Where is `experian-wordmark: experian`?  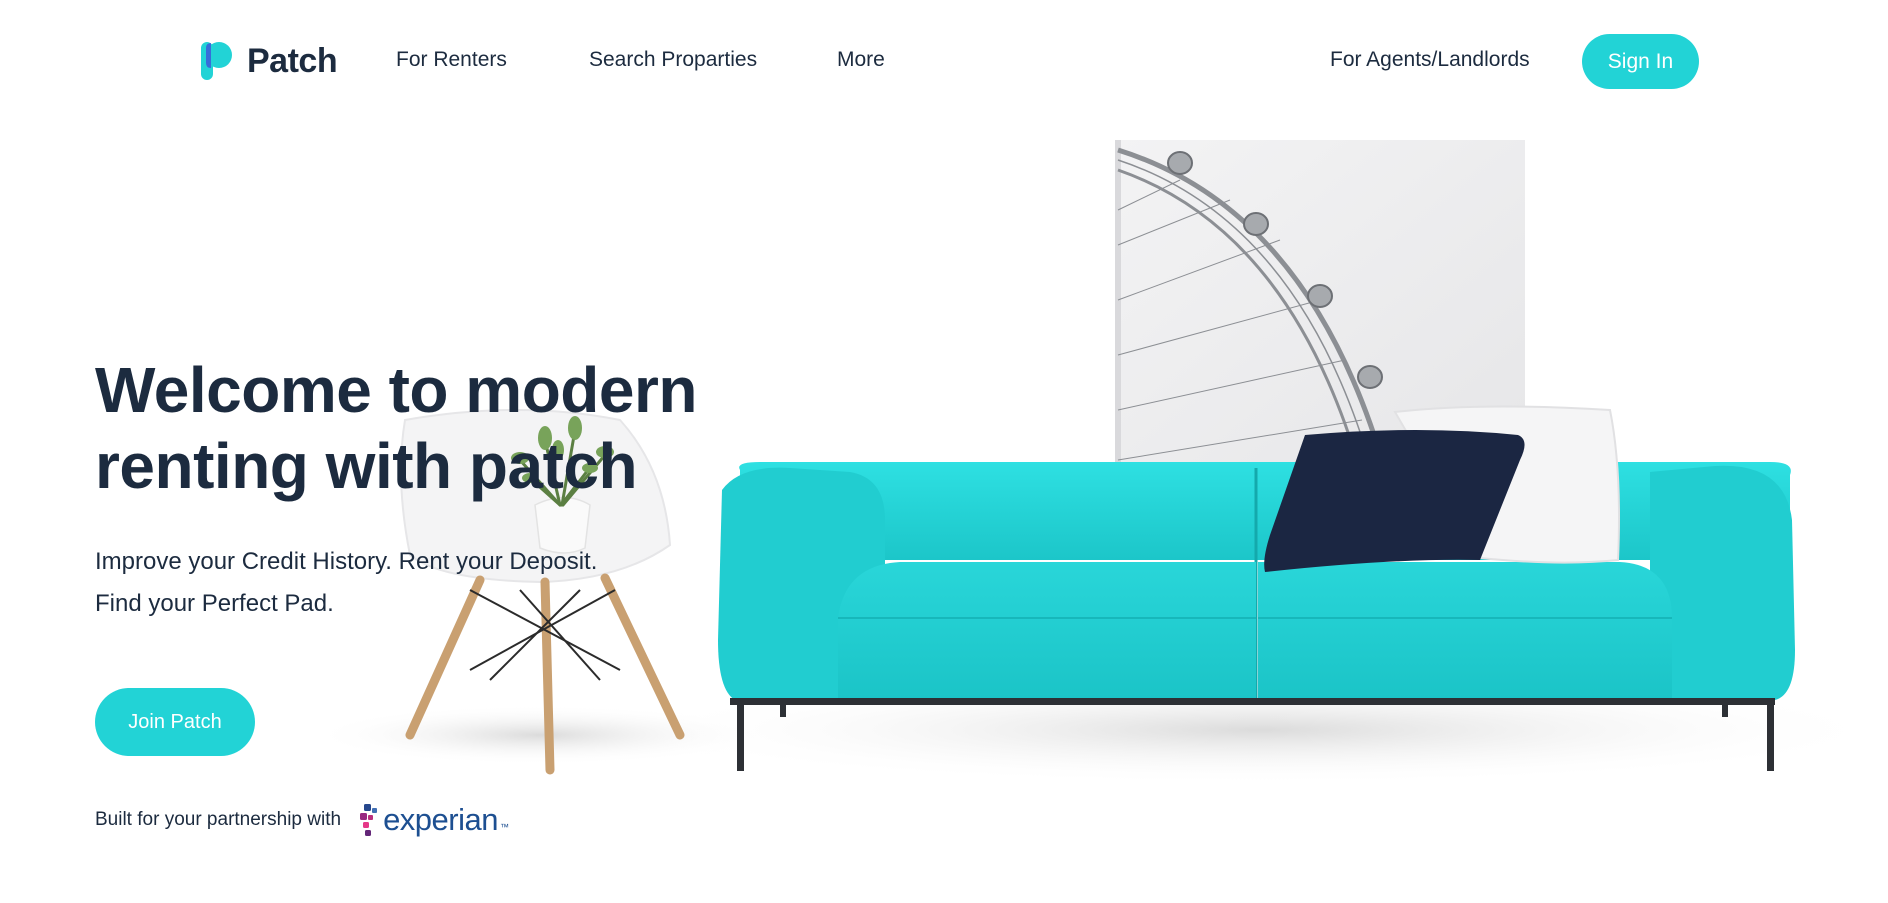 experian-wordmark: experian is located at coordinates (440, 819).